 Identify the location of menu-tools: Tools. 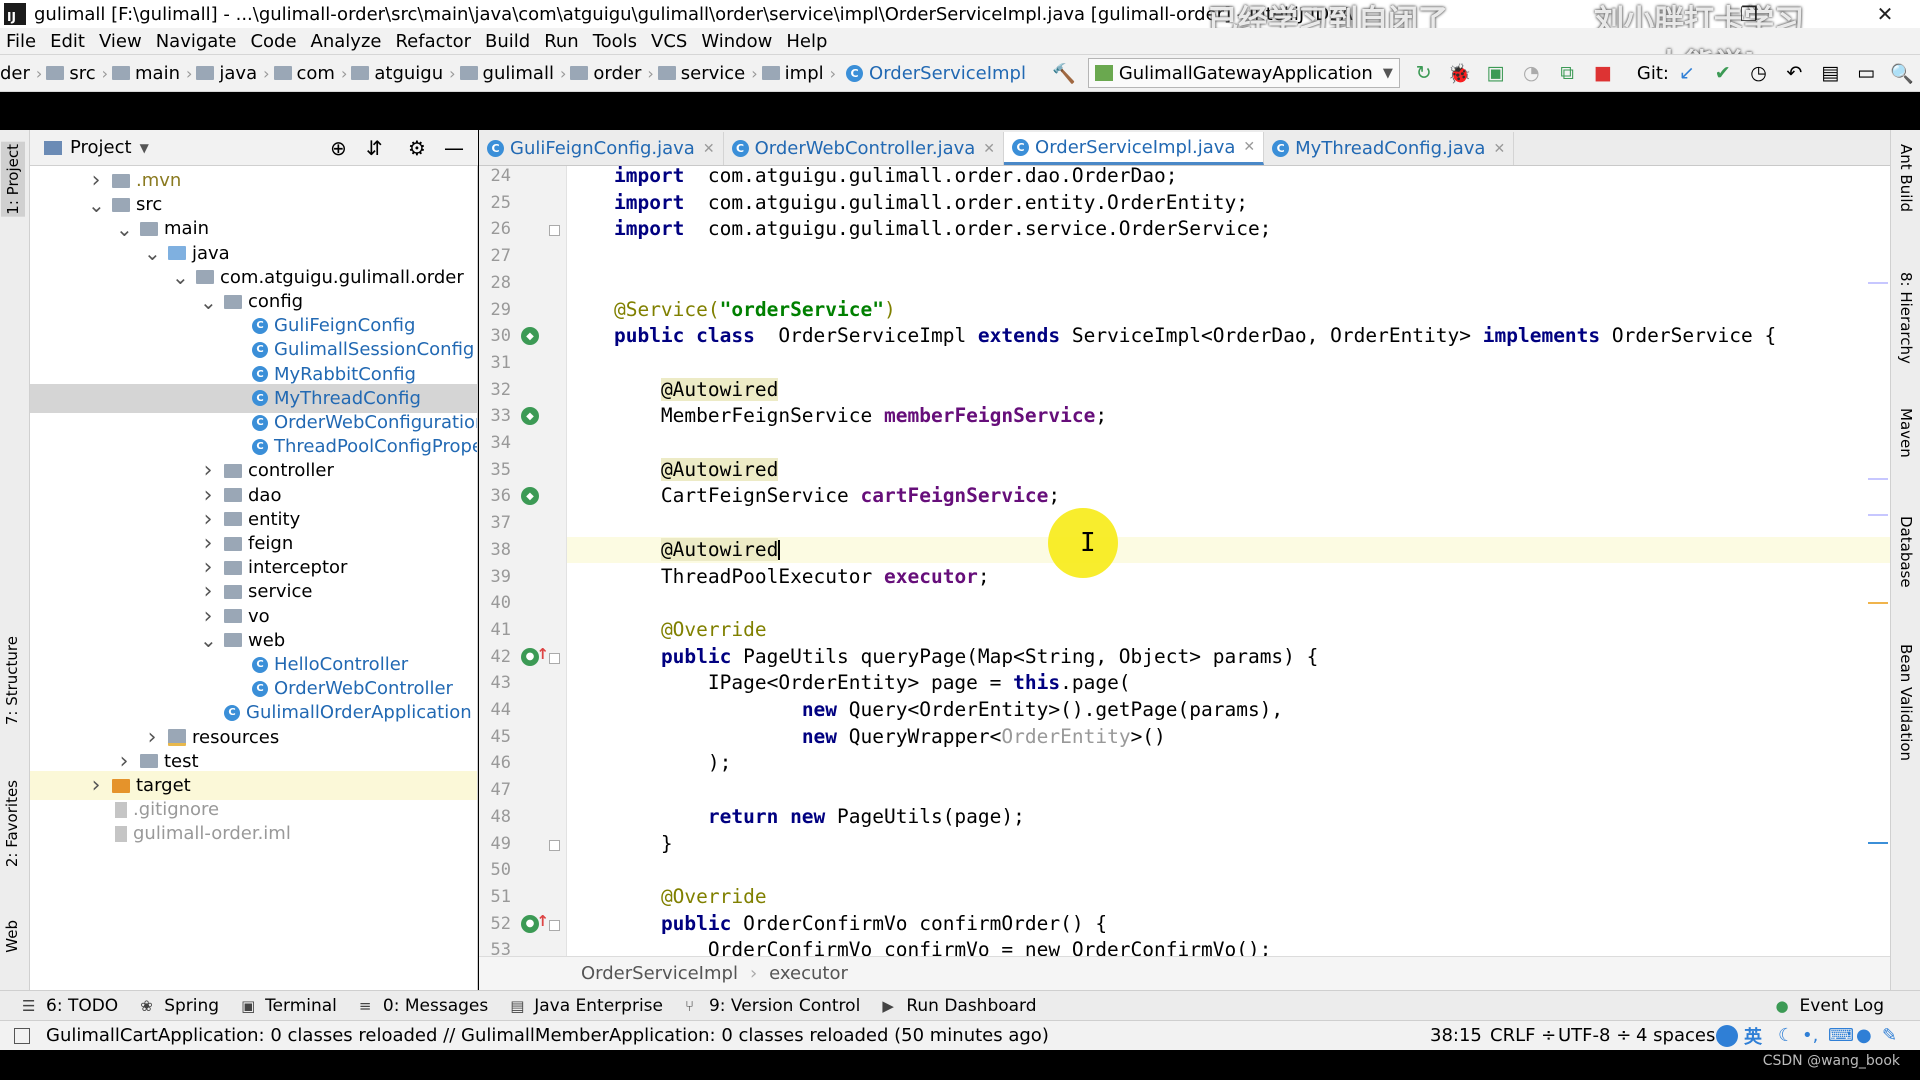
(615, 41).